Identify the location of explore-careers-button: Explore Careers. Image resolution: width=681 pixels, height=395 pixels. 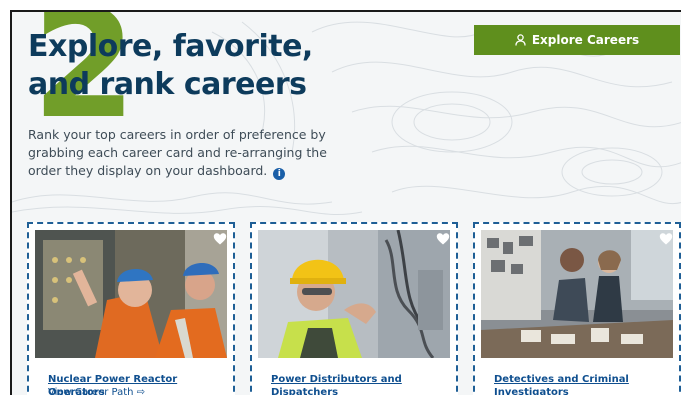
(577, 40).